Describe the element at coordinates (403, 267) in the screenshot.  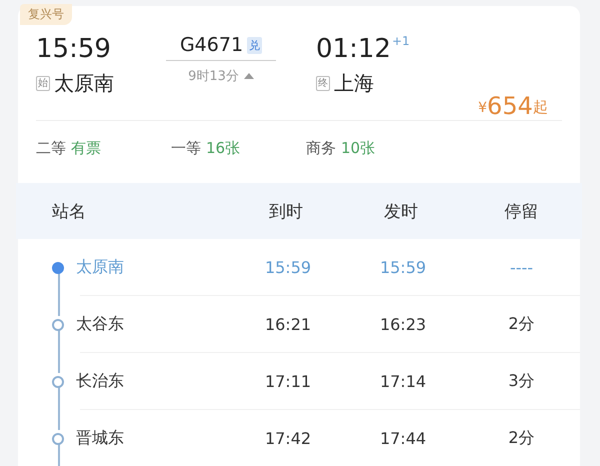
I see `depart-time: 15:59` at that location.